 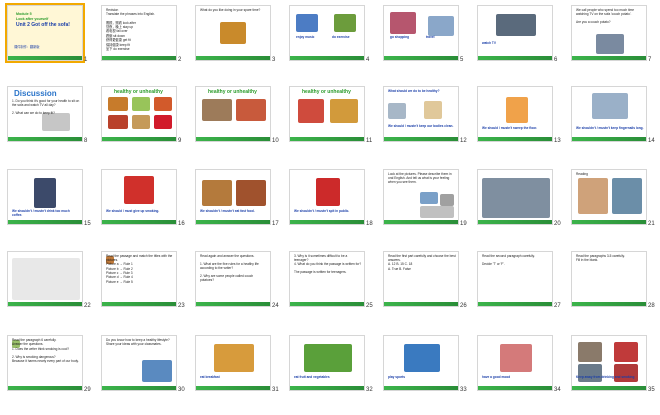 I want to click on slide-text: Fill in the blank., so click(x=587, y=260).